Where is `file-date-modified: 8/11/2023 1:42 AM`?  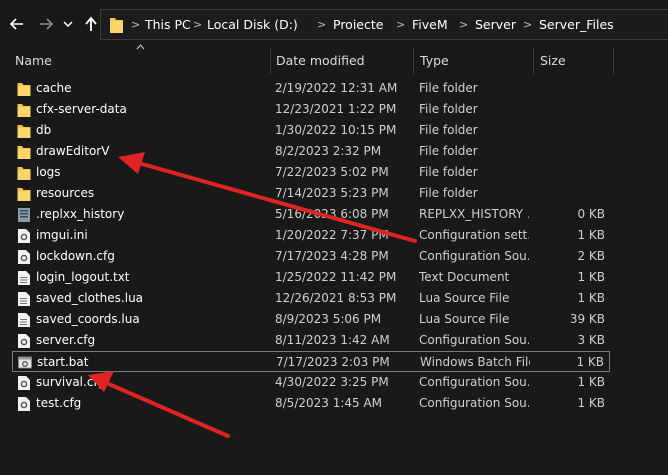 file-date-modified: 8/11/2023 1:42 AM is located at coordinates (332, 340).